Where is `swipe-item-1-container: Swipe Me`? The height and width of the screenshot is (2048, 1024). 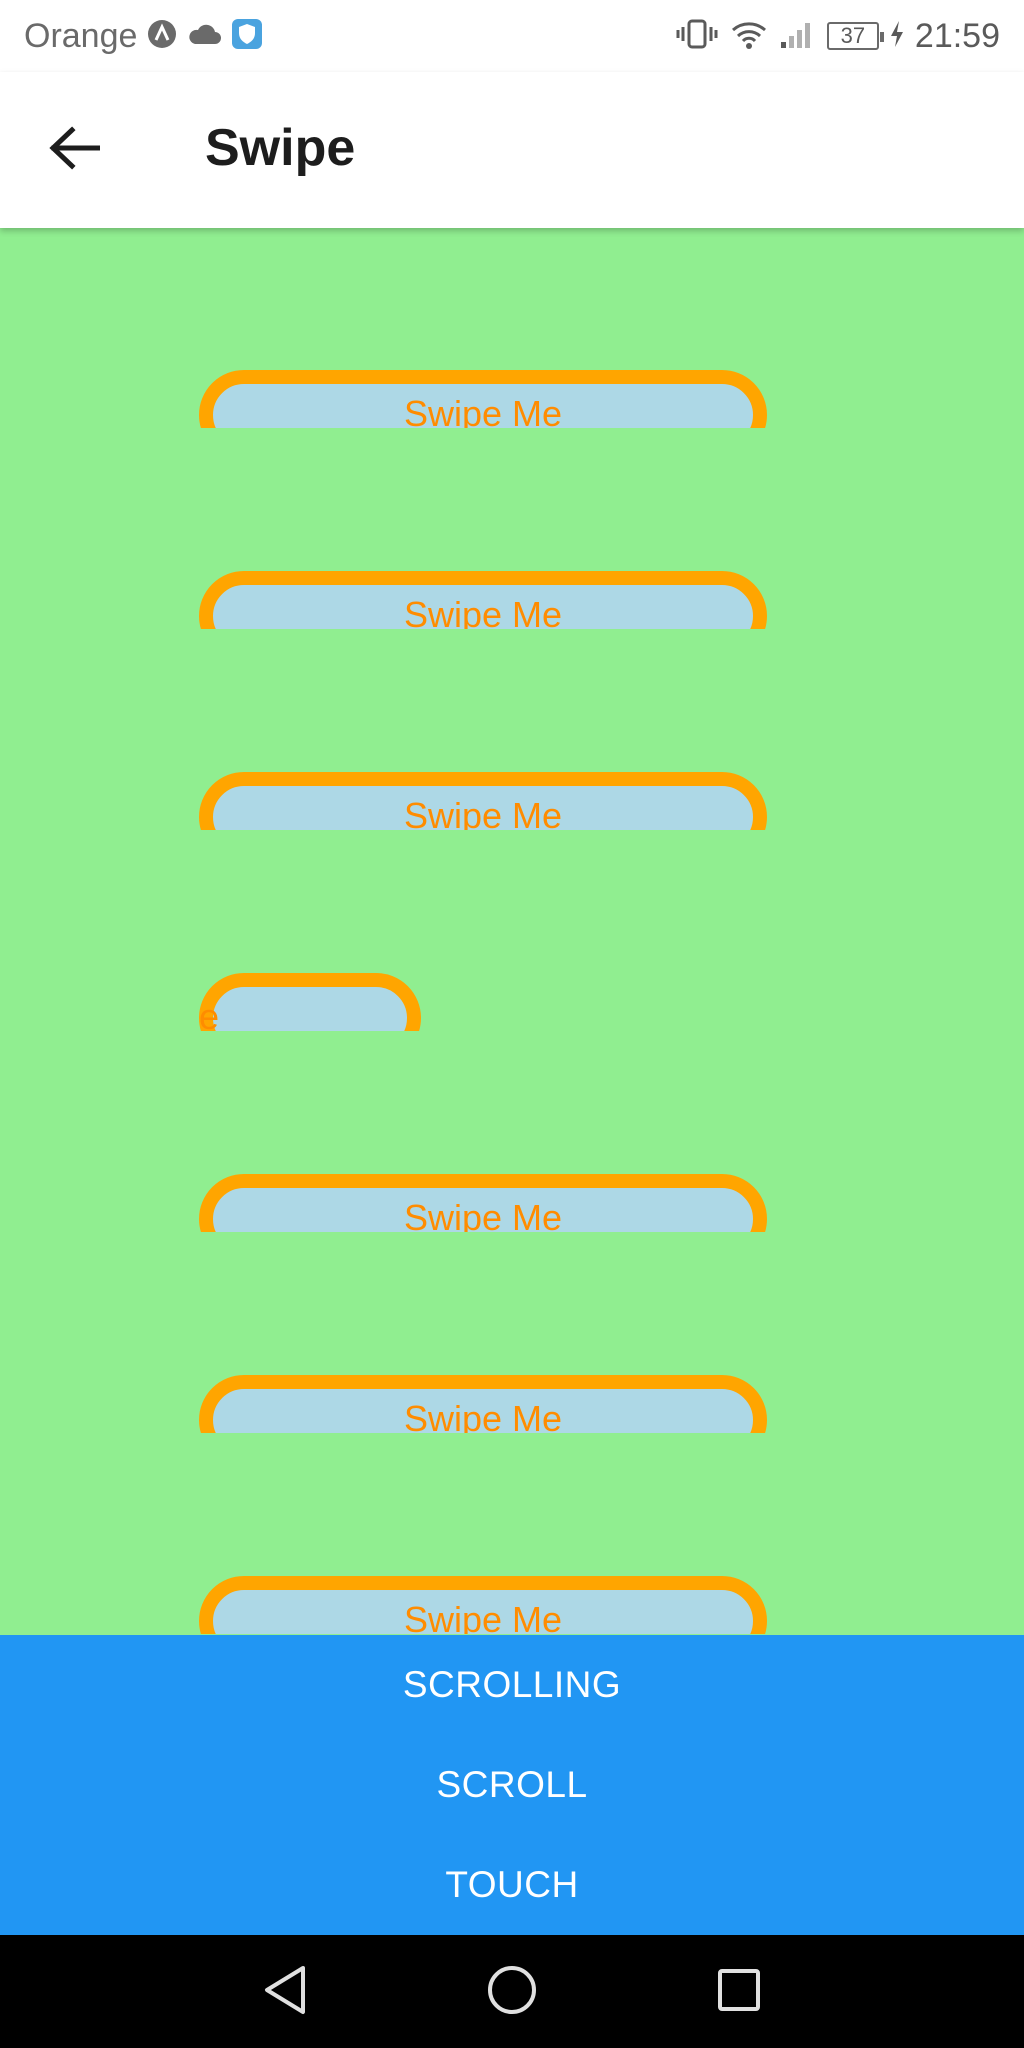 swipe-item-1-container: Swipe Me is located at coordinates (483, 399).